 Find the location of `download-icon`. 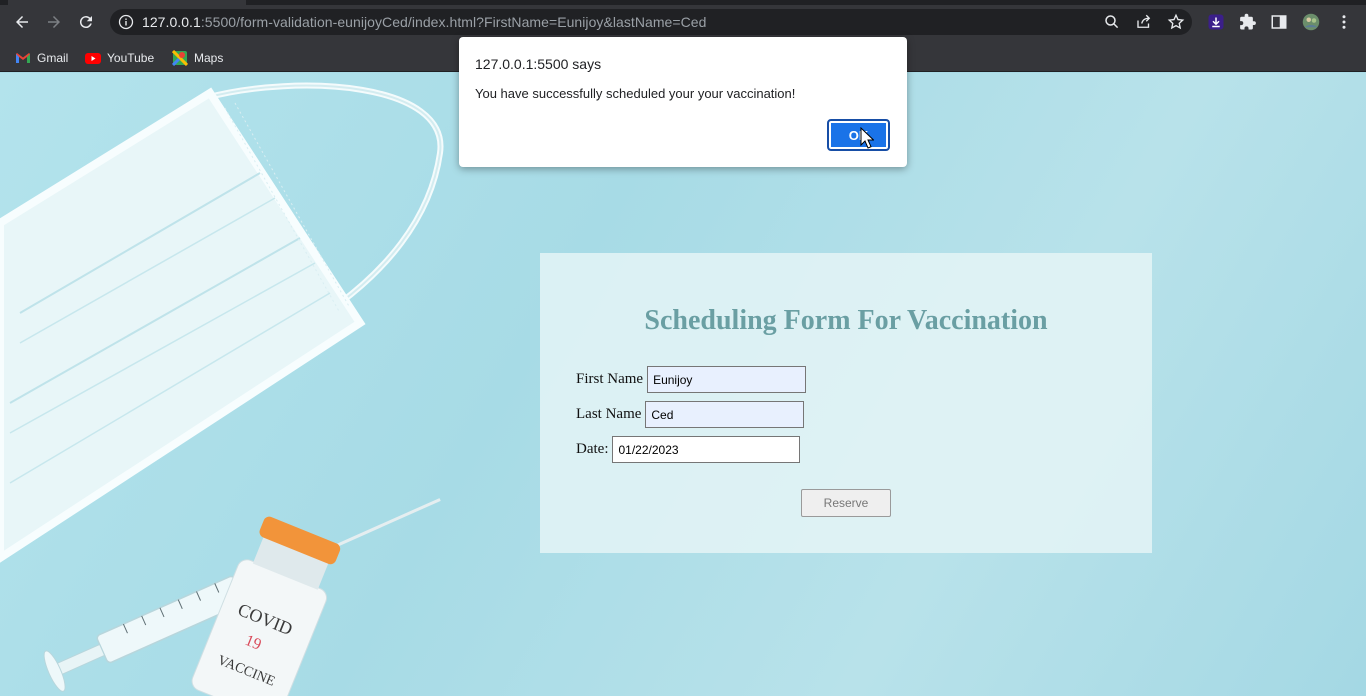

download-icon is located at coordinates (1216, 22).